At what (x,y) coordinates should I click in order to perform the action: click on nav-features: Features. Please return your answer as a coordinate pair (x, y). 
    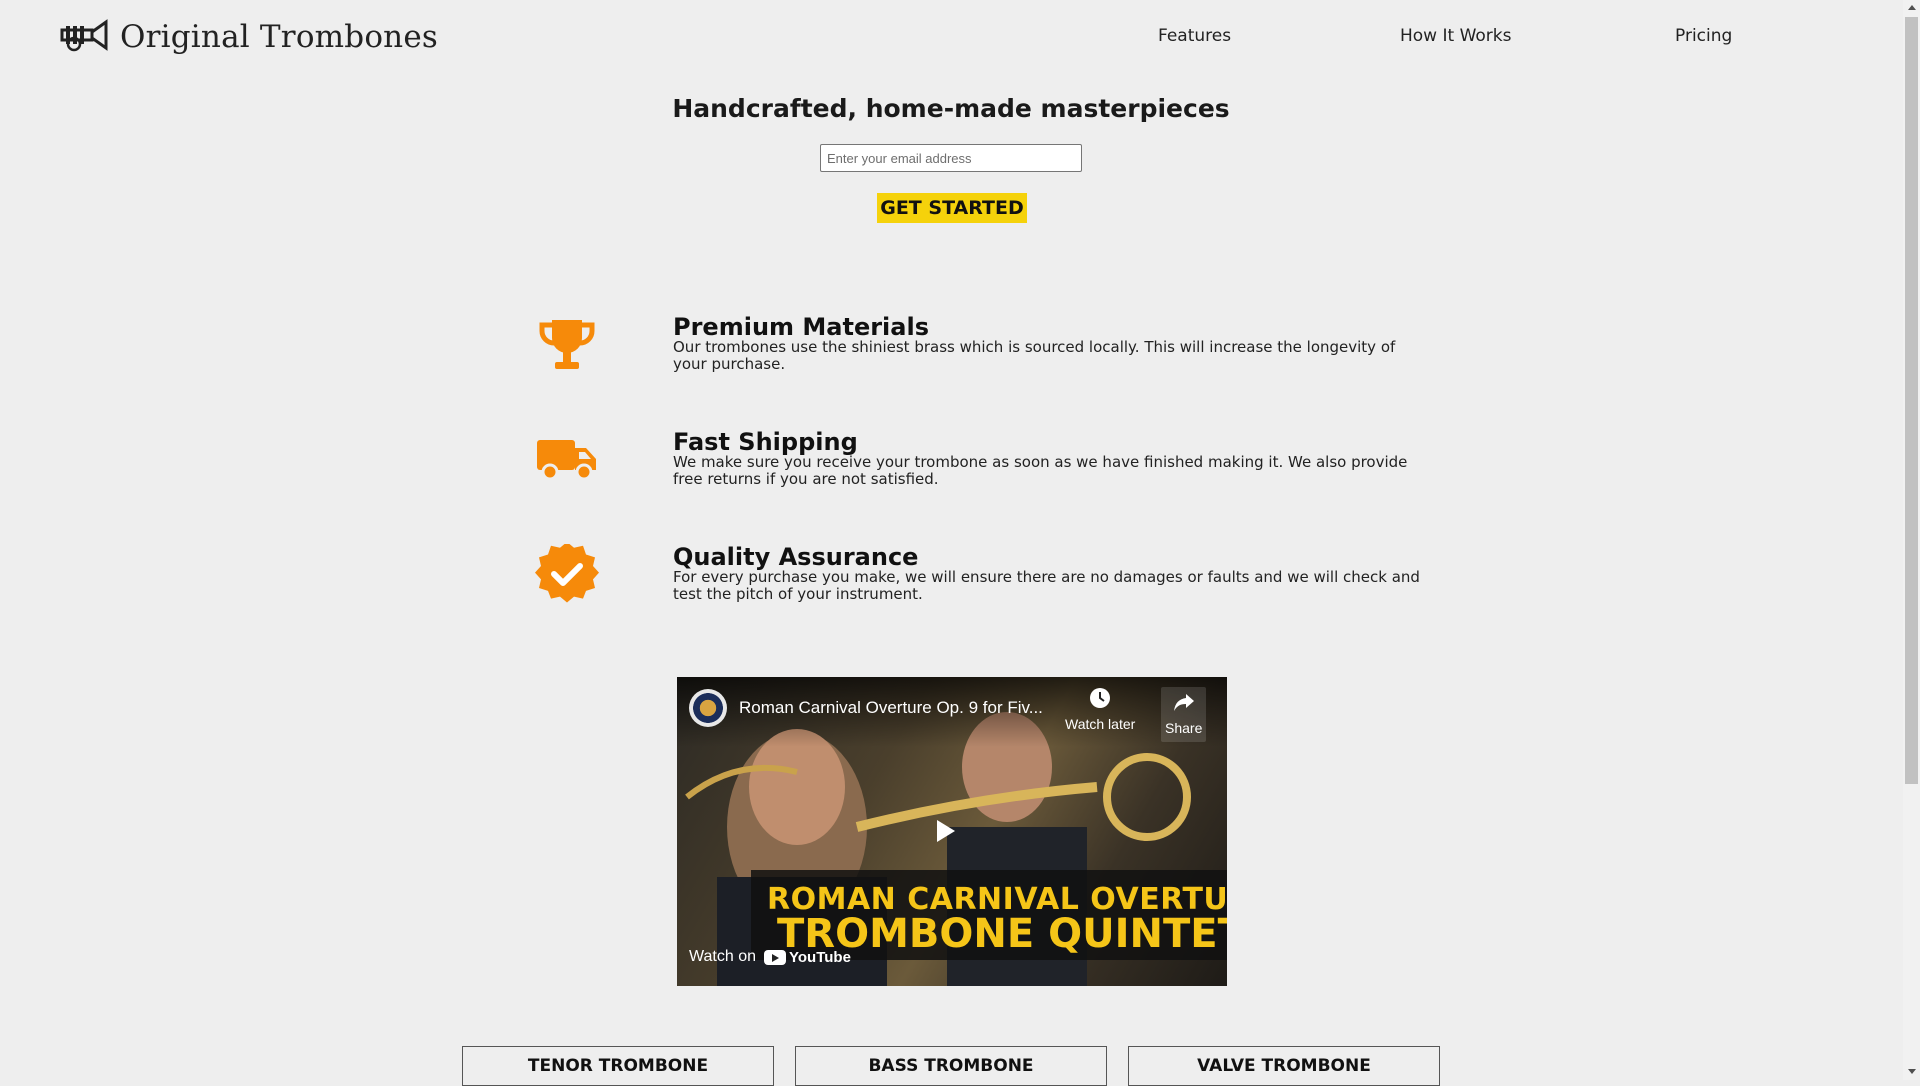
    Looking at the image, I should click on (1194, 36).